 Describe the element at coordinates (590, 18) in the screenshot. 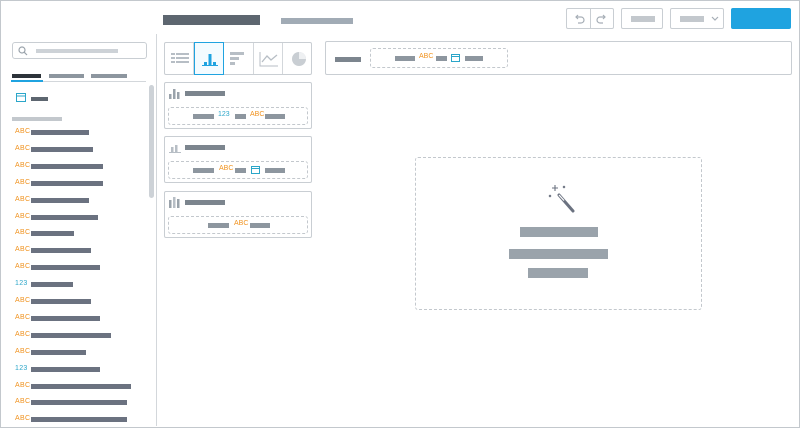

I see `undo-redo-group` at that location.